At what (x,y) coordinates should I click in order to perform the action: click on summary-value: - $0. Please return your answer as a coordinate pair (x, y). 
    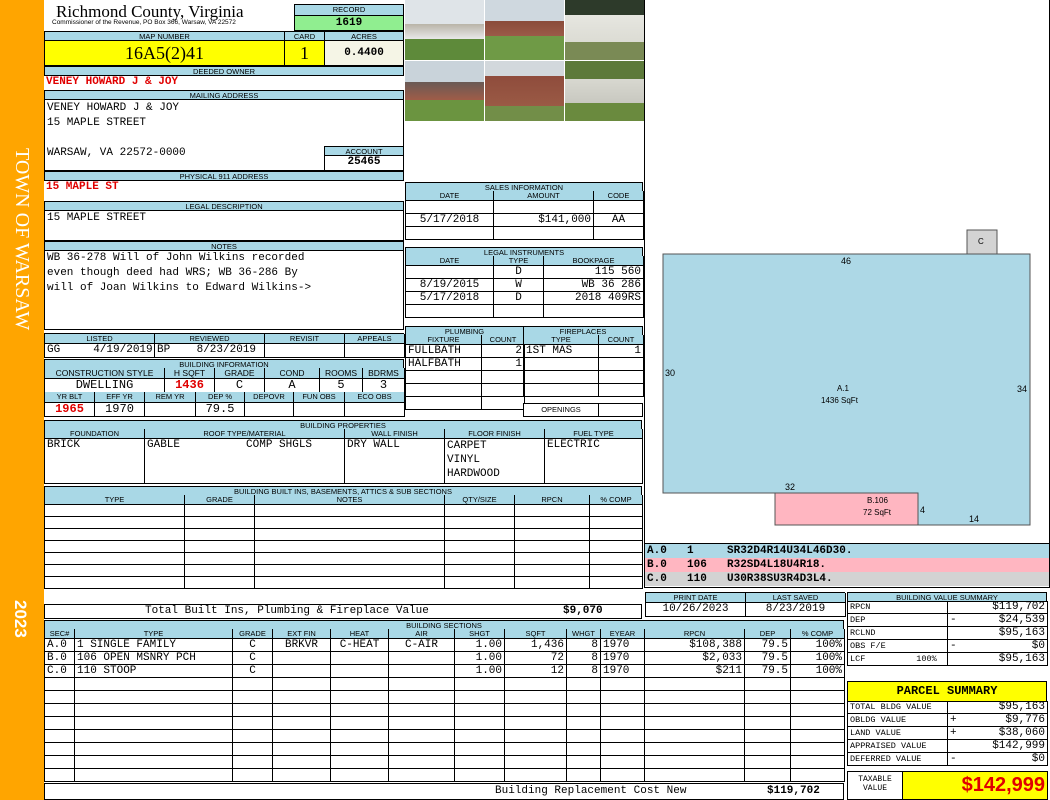
    Looking at the image, I should click on (998, 759).